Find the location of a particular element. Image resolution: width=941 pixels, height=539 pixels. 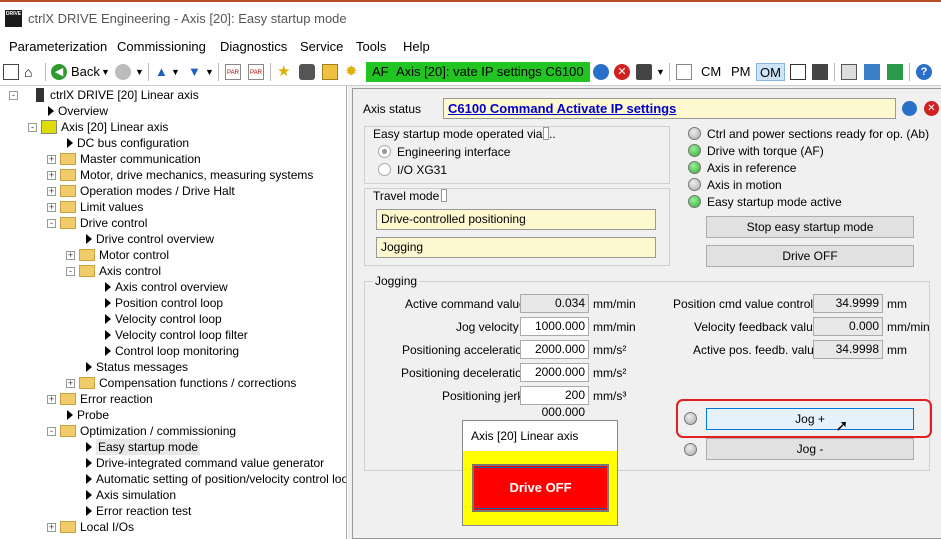

forward-dropdown-icon: ▼ is located at coordinates (139, 72).